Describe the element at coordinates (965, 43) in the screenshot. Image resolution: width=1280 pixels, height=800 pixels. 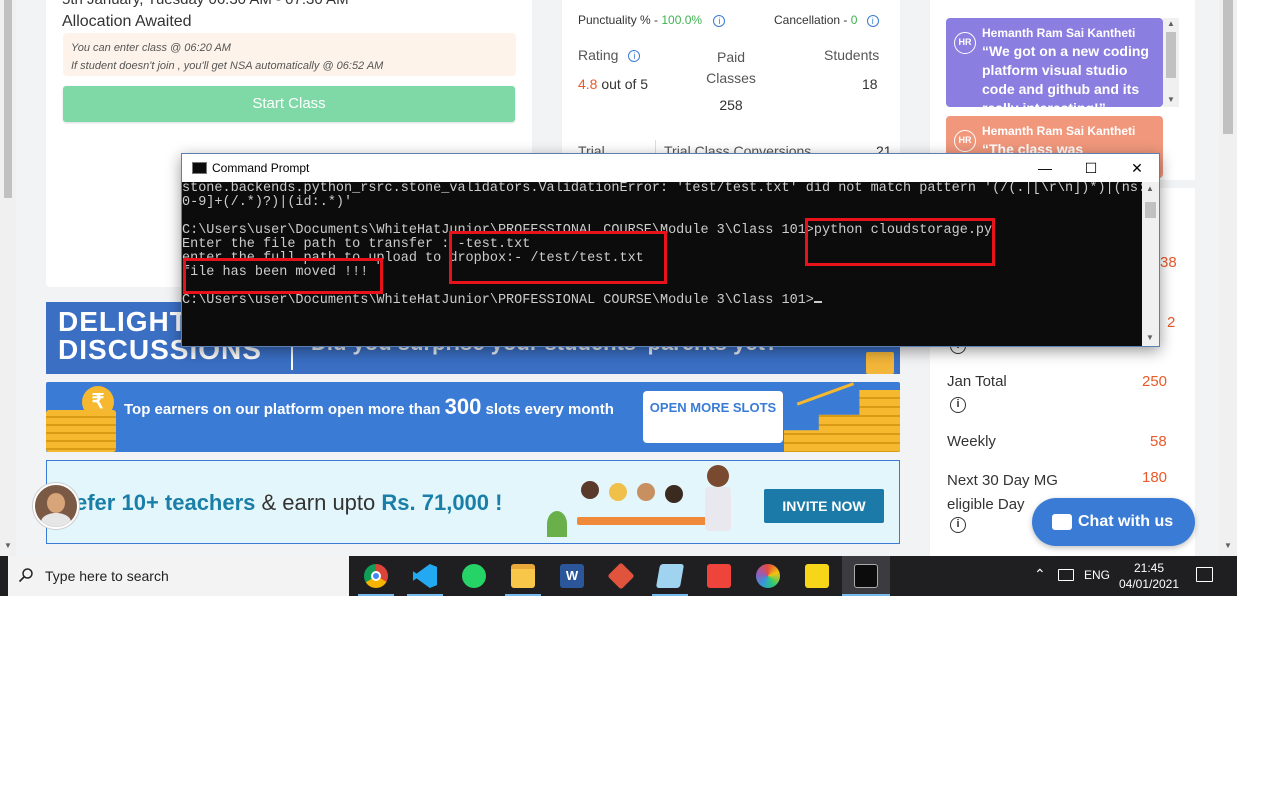
I see `reviewer-avatar-1: HR` at that location.